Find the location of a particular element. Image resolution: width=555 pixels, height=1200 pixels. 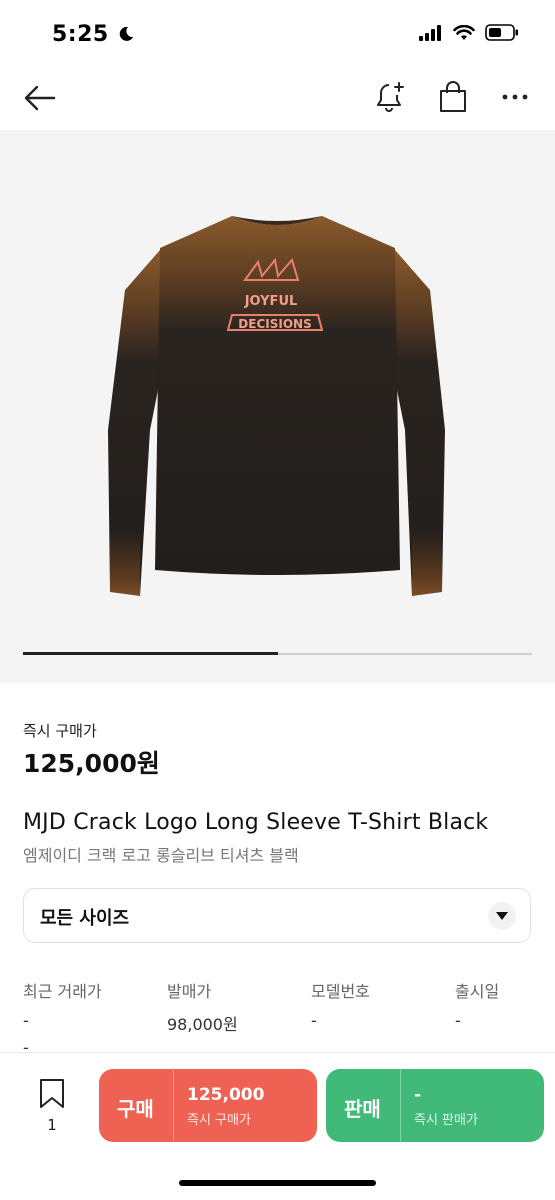

sell-button-label: 판매 is located at coordinates (362, 1109).